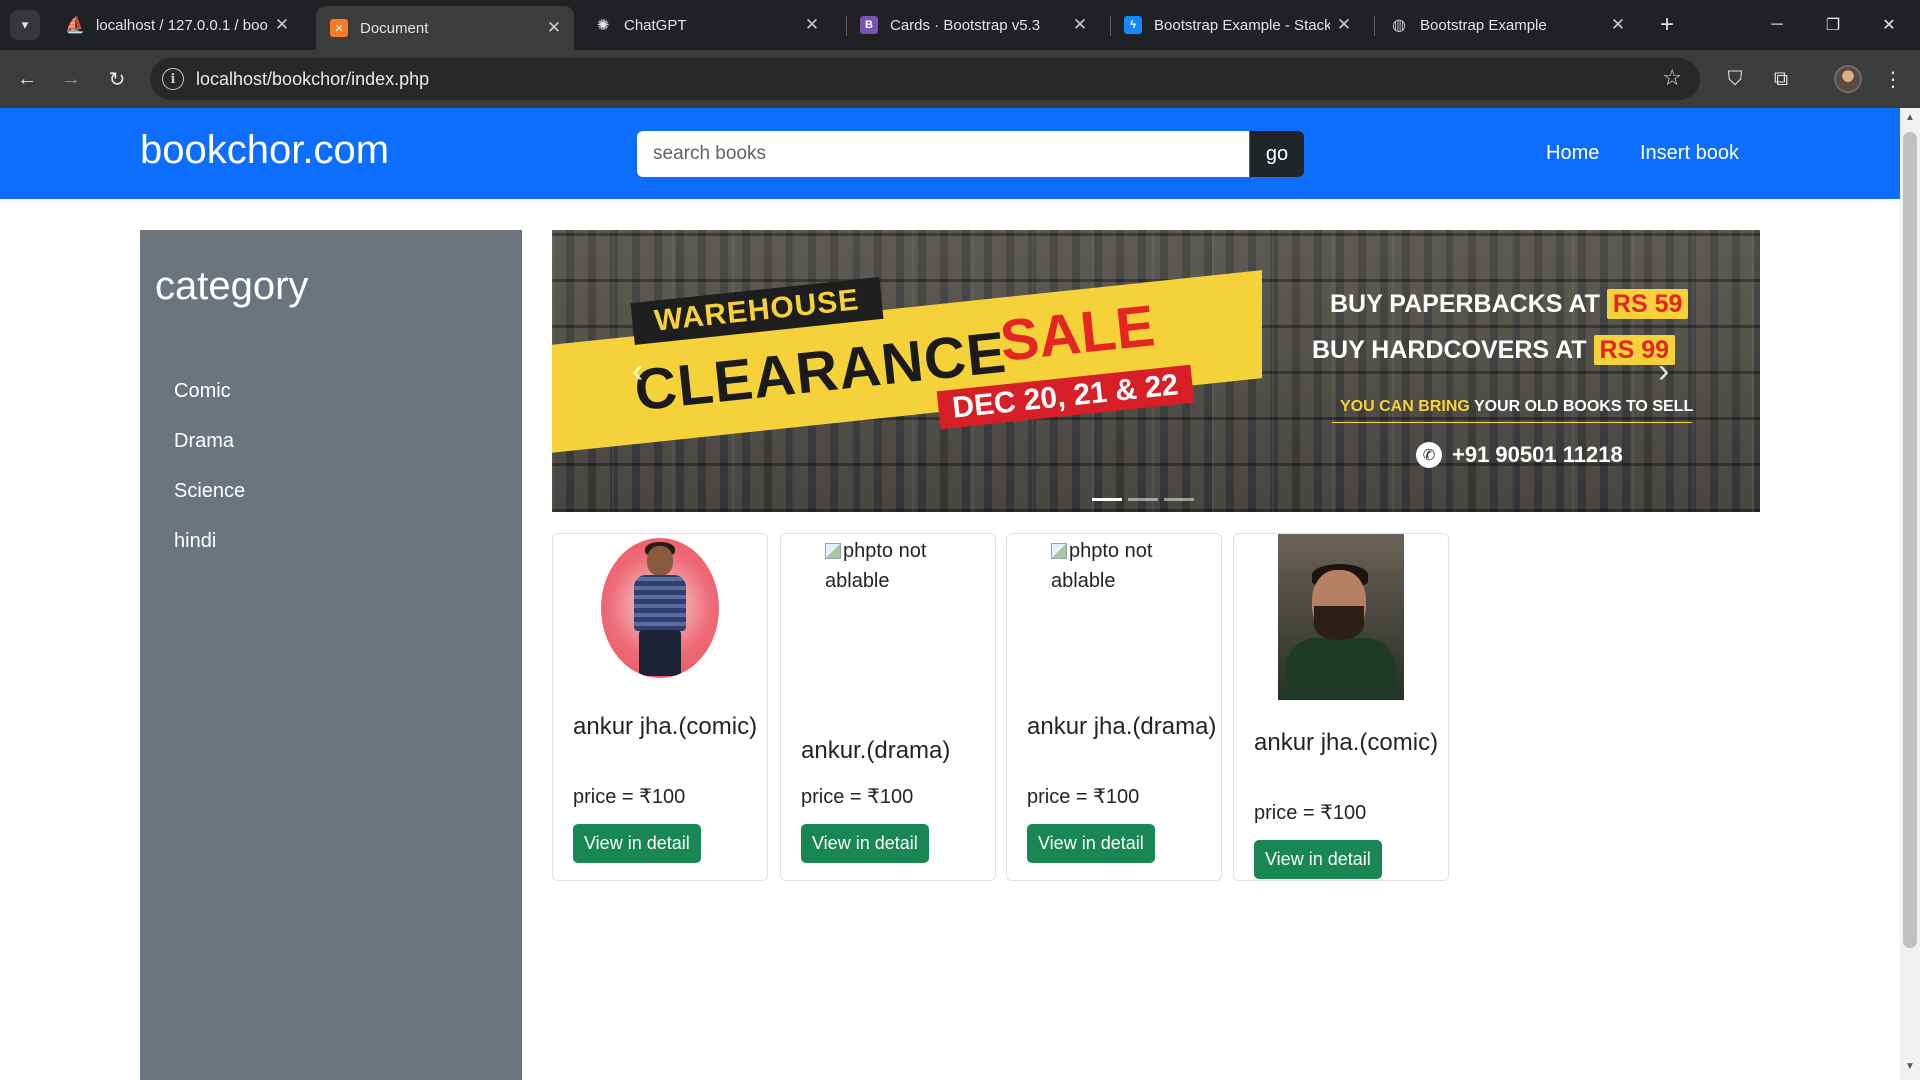 Image resolution: width=1920 pixels, height=1080 pixels. What do you see at coordinates (943, 154) in the screenshot?
I see `search-input: search books` at bounding box center [943, 154].